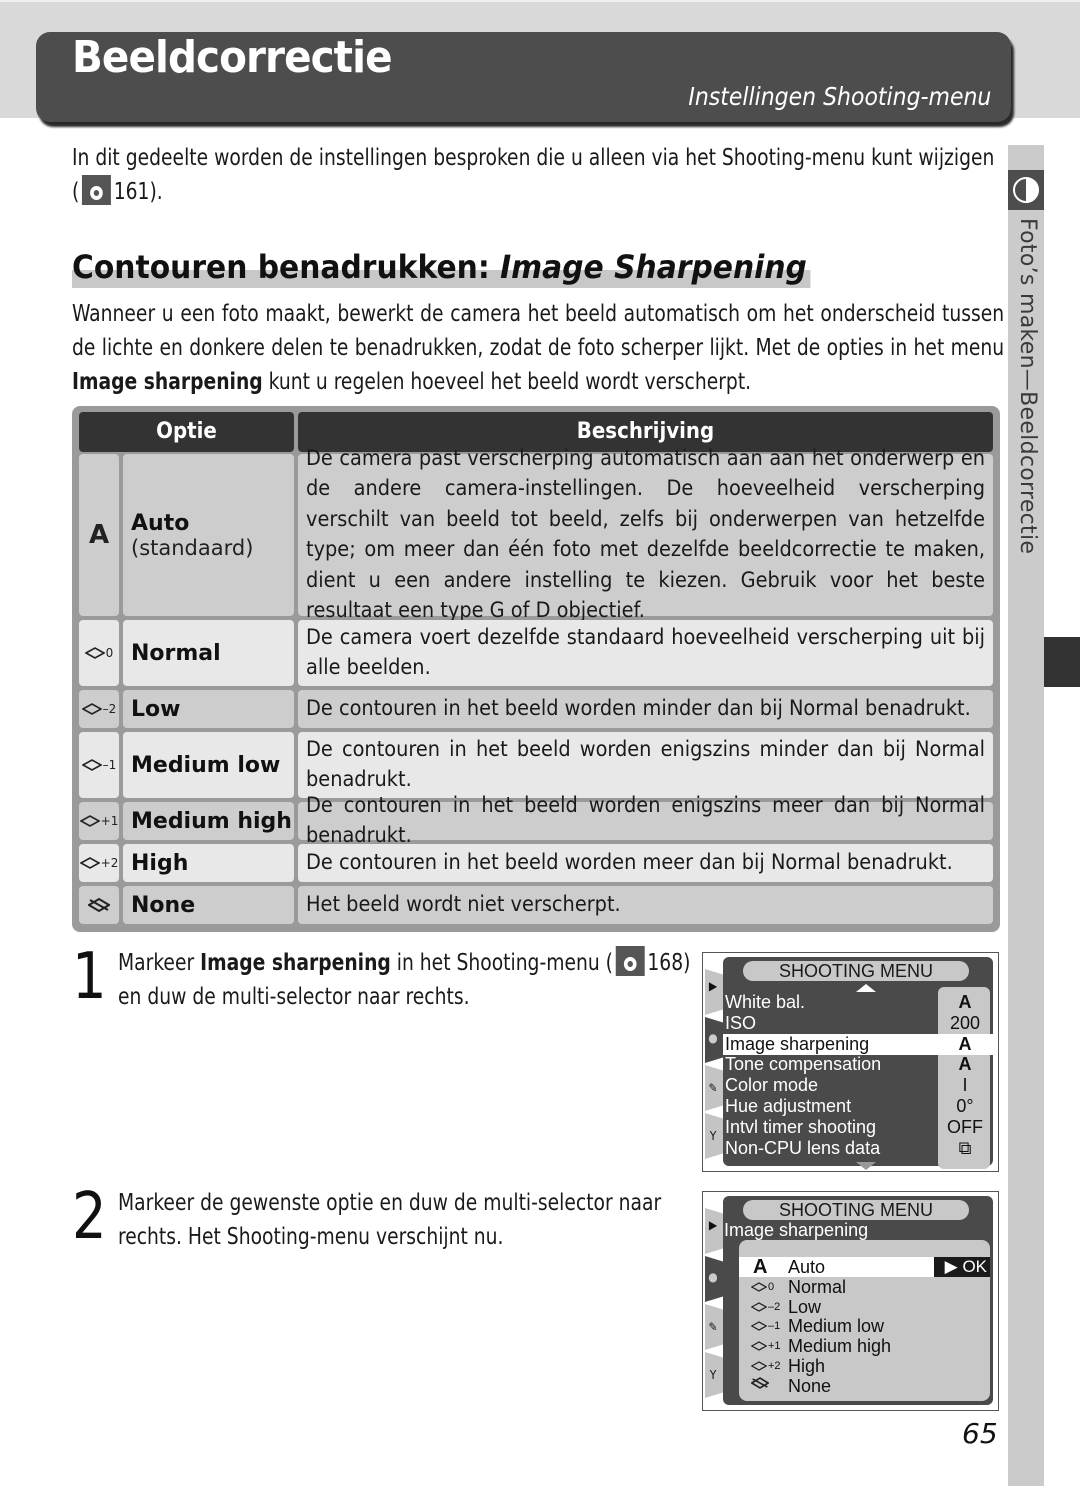 Image resolution: width=1080 pixels, height=1486 pixels. What do you see at coordinates (765, 1002) in the screenshot?
I see `menu-item: White bal.` at bounding box center [765, 1002].